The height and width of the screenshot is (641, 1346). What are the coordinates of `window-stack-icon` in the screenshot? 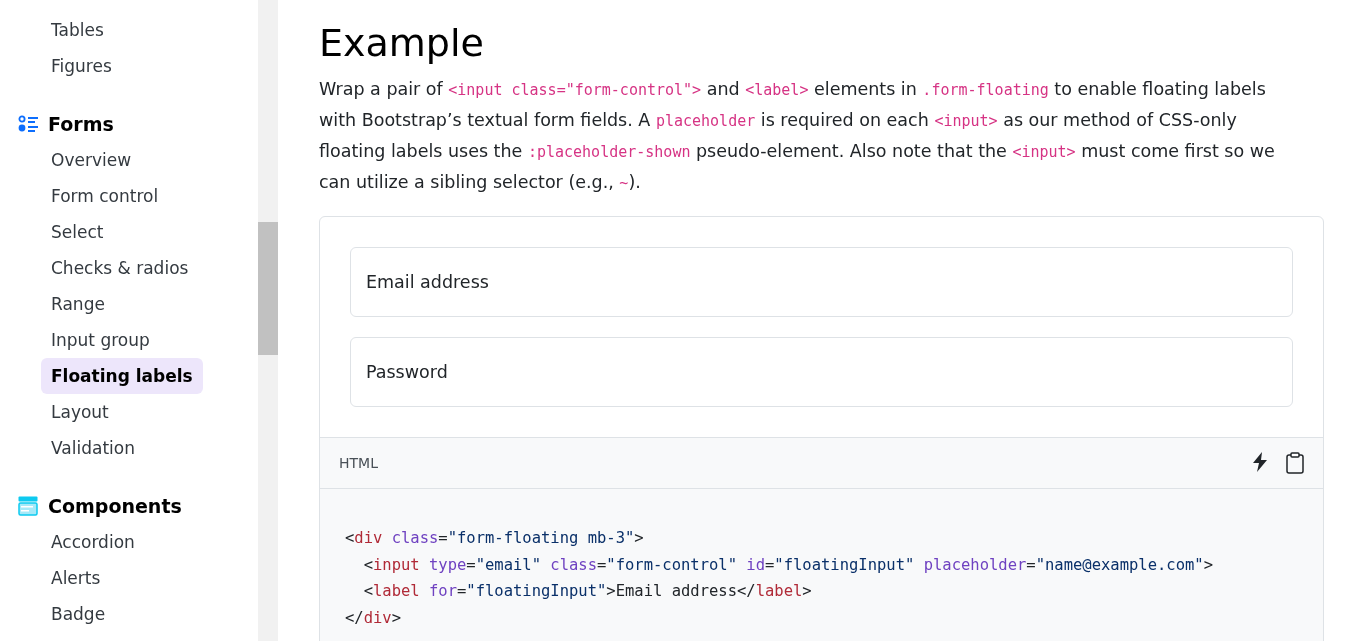 It's located at (28, 506).